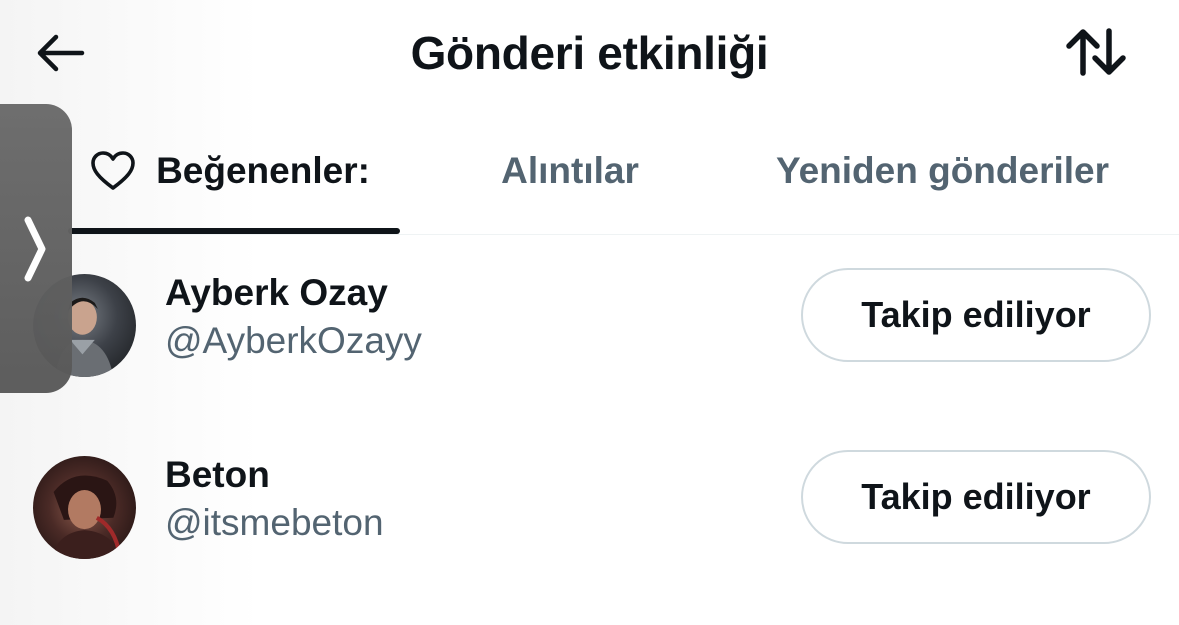 The height and width of the screenshot is (625, 1179). I want to click on sort-button, so click(1096, 52).